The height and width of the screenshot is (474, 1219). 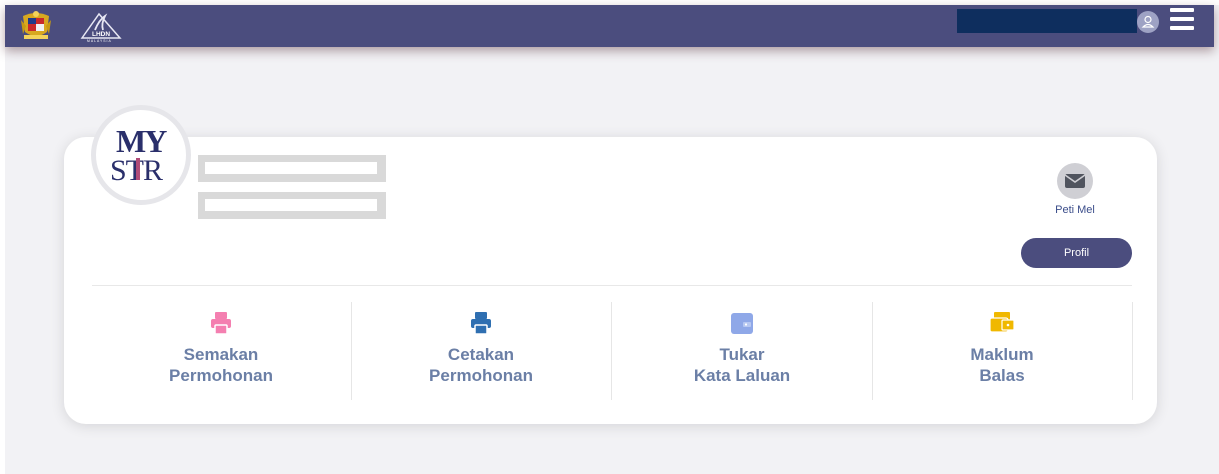 I want to click on mystr-logo: MY STR, so click(x=141, y=155).